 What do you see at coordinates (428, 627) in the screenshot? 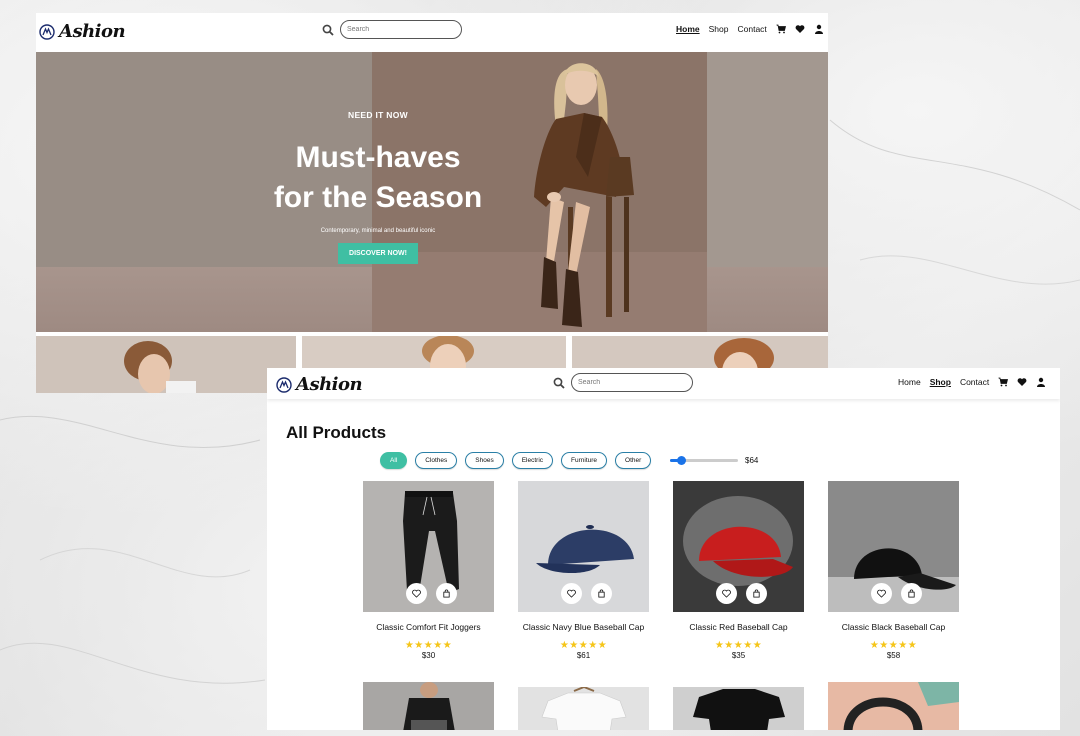
I see `product-name: Classic Comfort Fit Joggers` at bounding box center [428, 627].